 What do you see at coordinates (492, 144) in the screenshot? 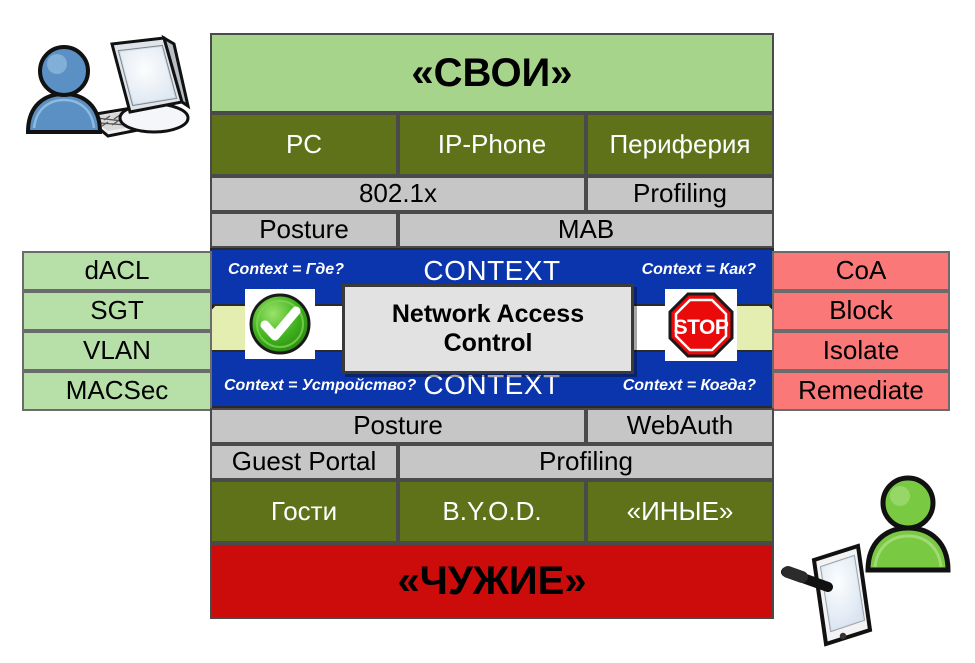
I see `device-cell-ip-phone: IP-Phone` at bounding box center [492, 144].